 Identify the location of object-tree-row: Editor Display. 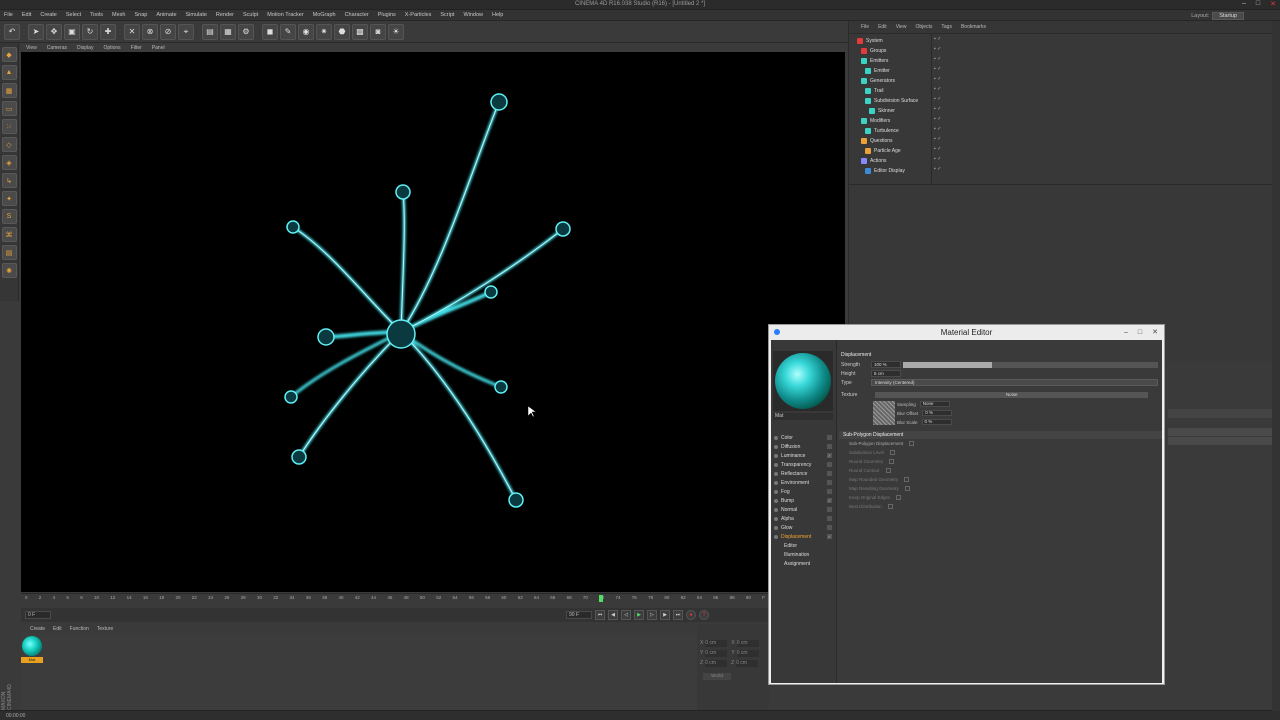
(899, 171).